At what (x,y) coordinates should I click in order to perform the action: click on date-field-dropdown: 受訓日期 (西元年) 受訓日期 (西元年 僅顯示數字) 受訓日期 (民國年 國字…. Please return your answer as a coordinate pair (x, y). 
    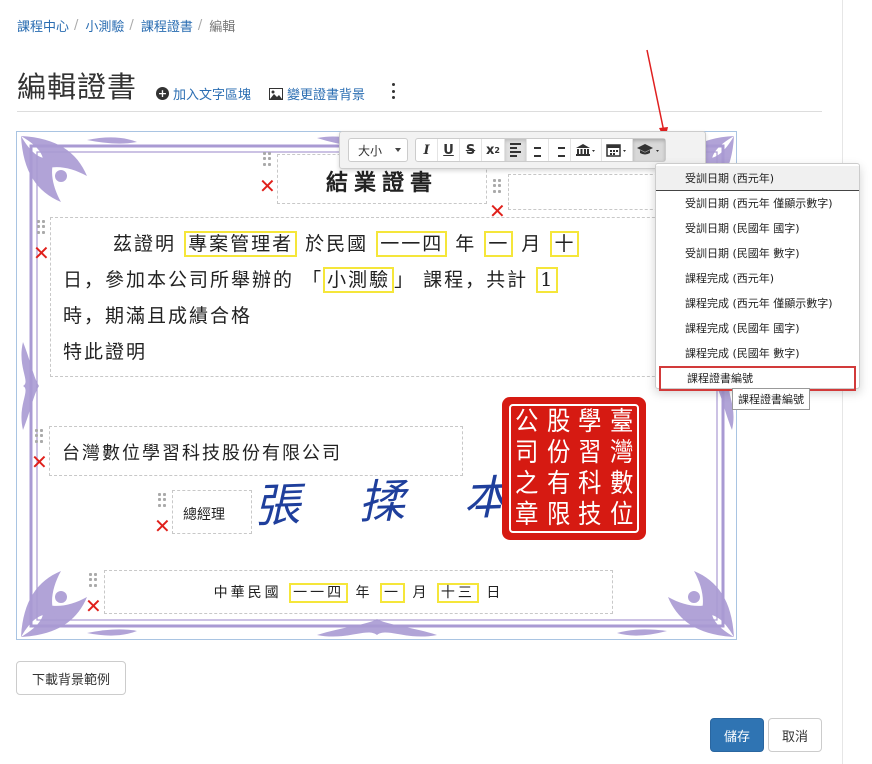
    Looking at the image, I should click on (757, 277).